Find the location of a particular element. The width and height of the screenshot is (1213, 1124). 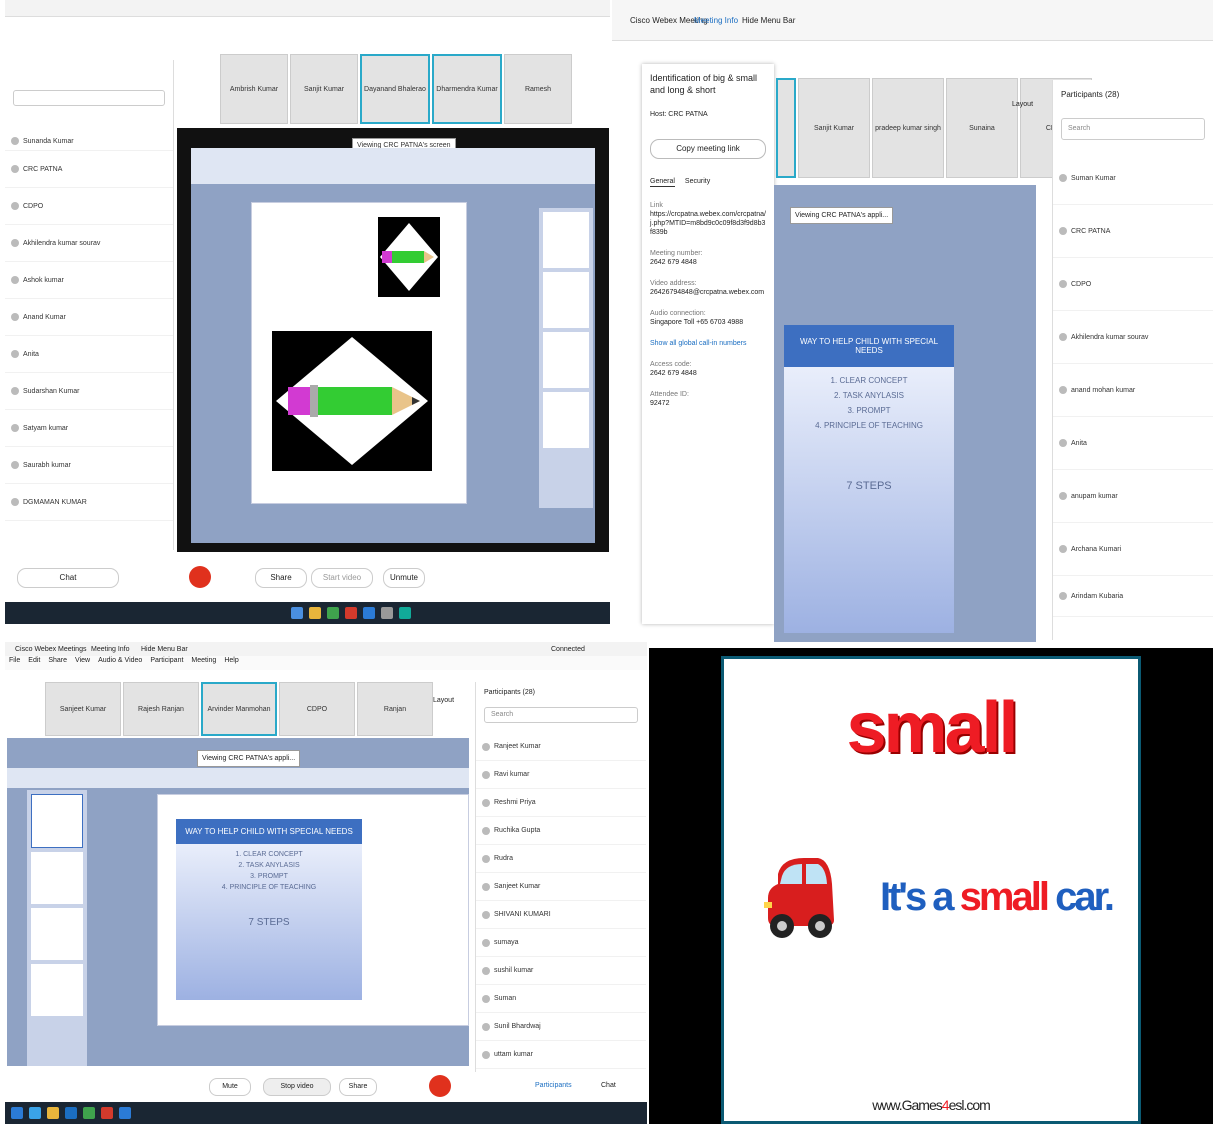

windows-icon is located at coordinates (17, 1113).